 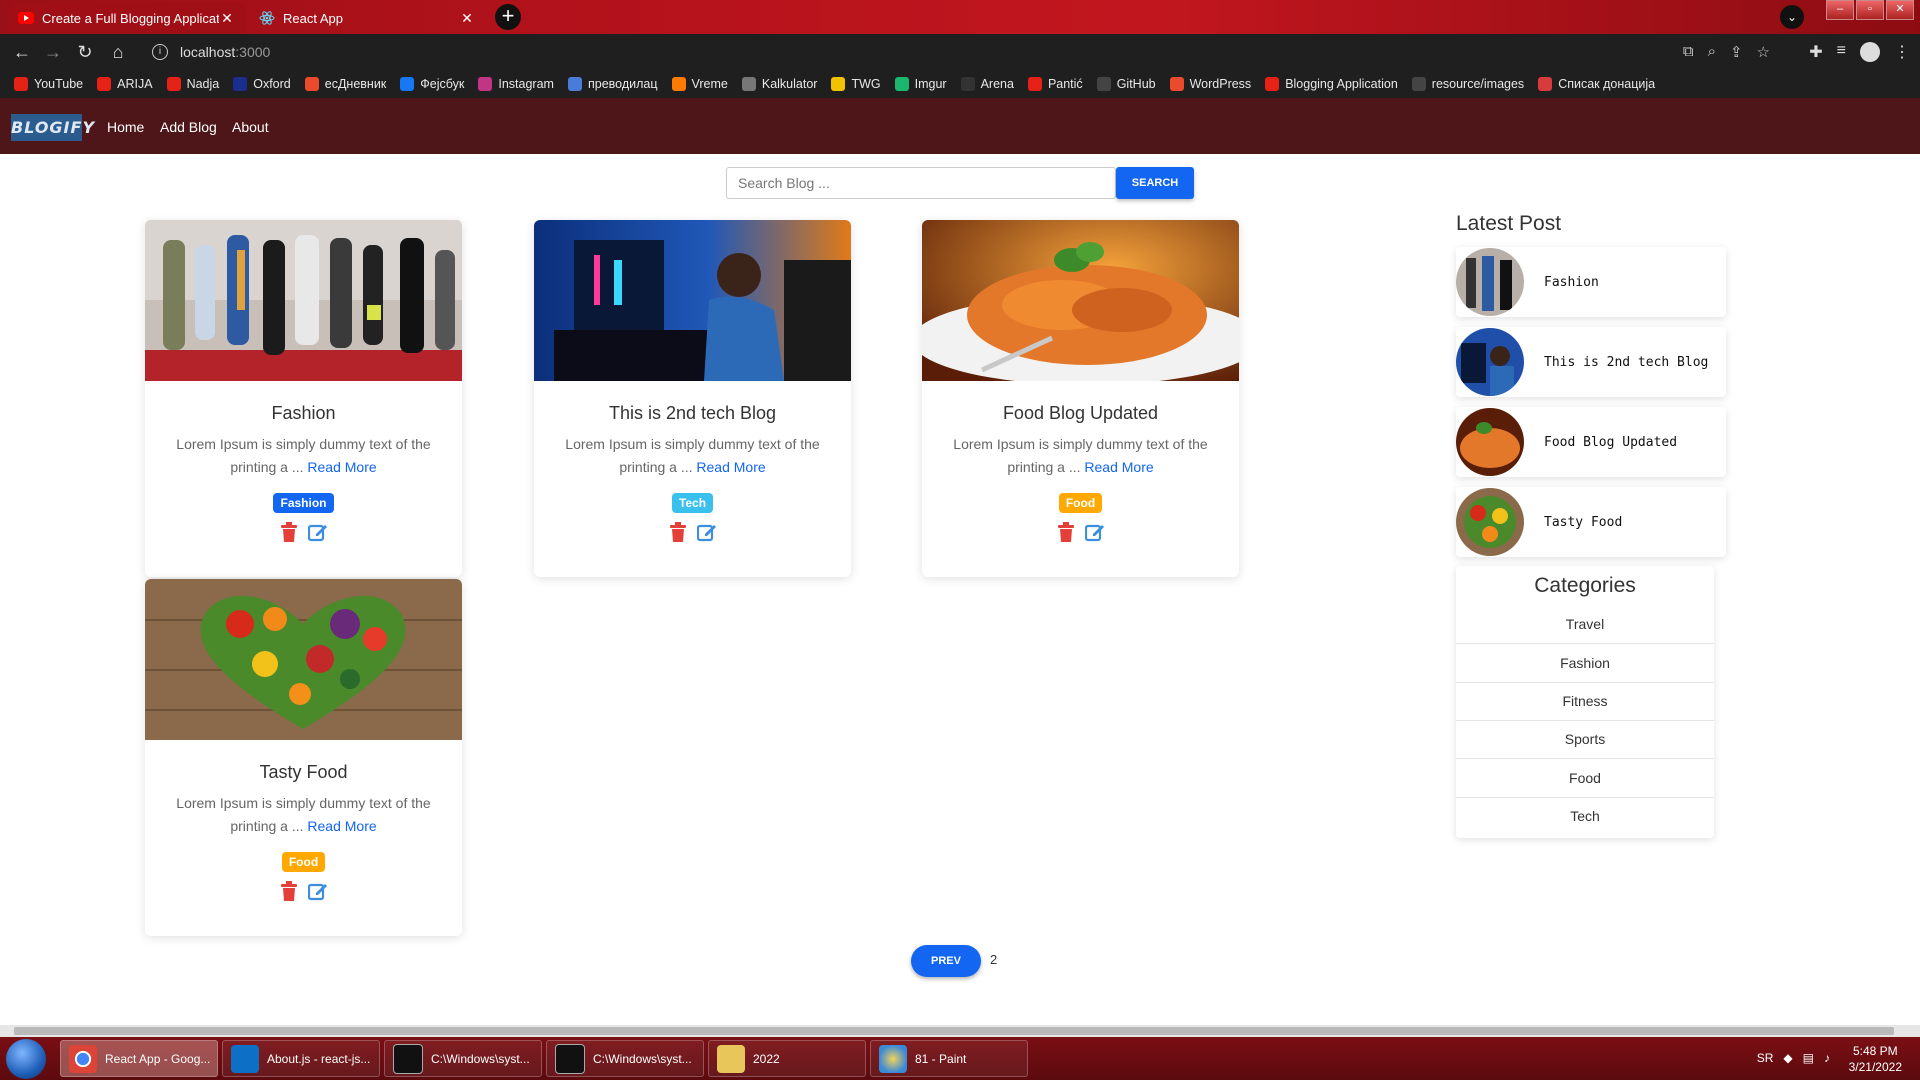 I want to click on bookmark-item: resource/images, so click(x=1468, y=84).